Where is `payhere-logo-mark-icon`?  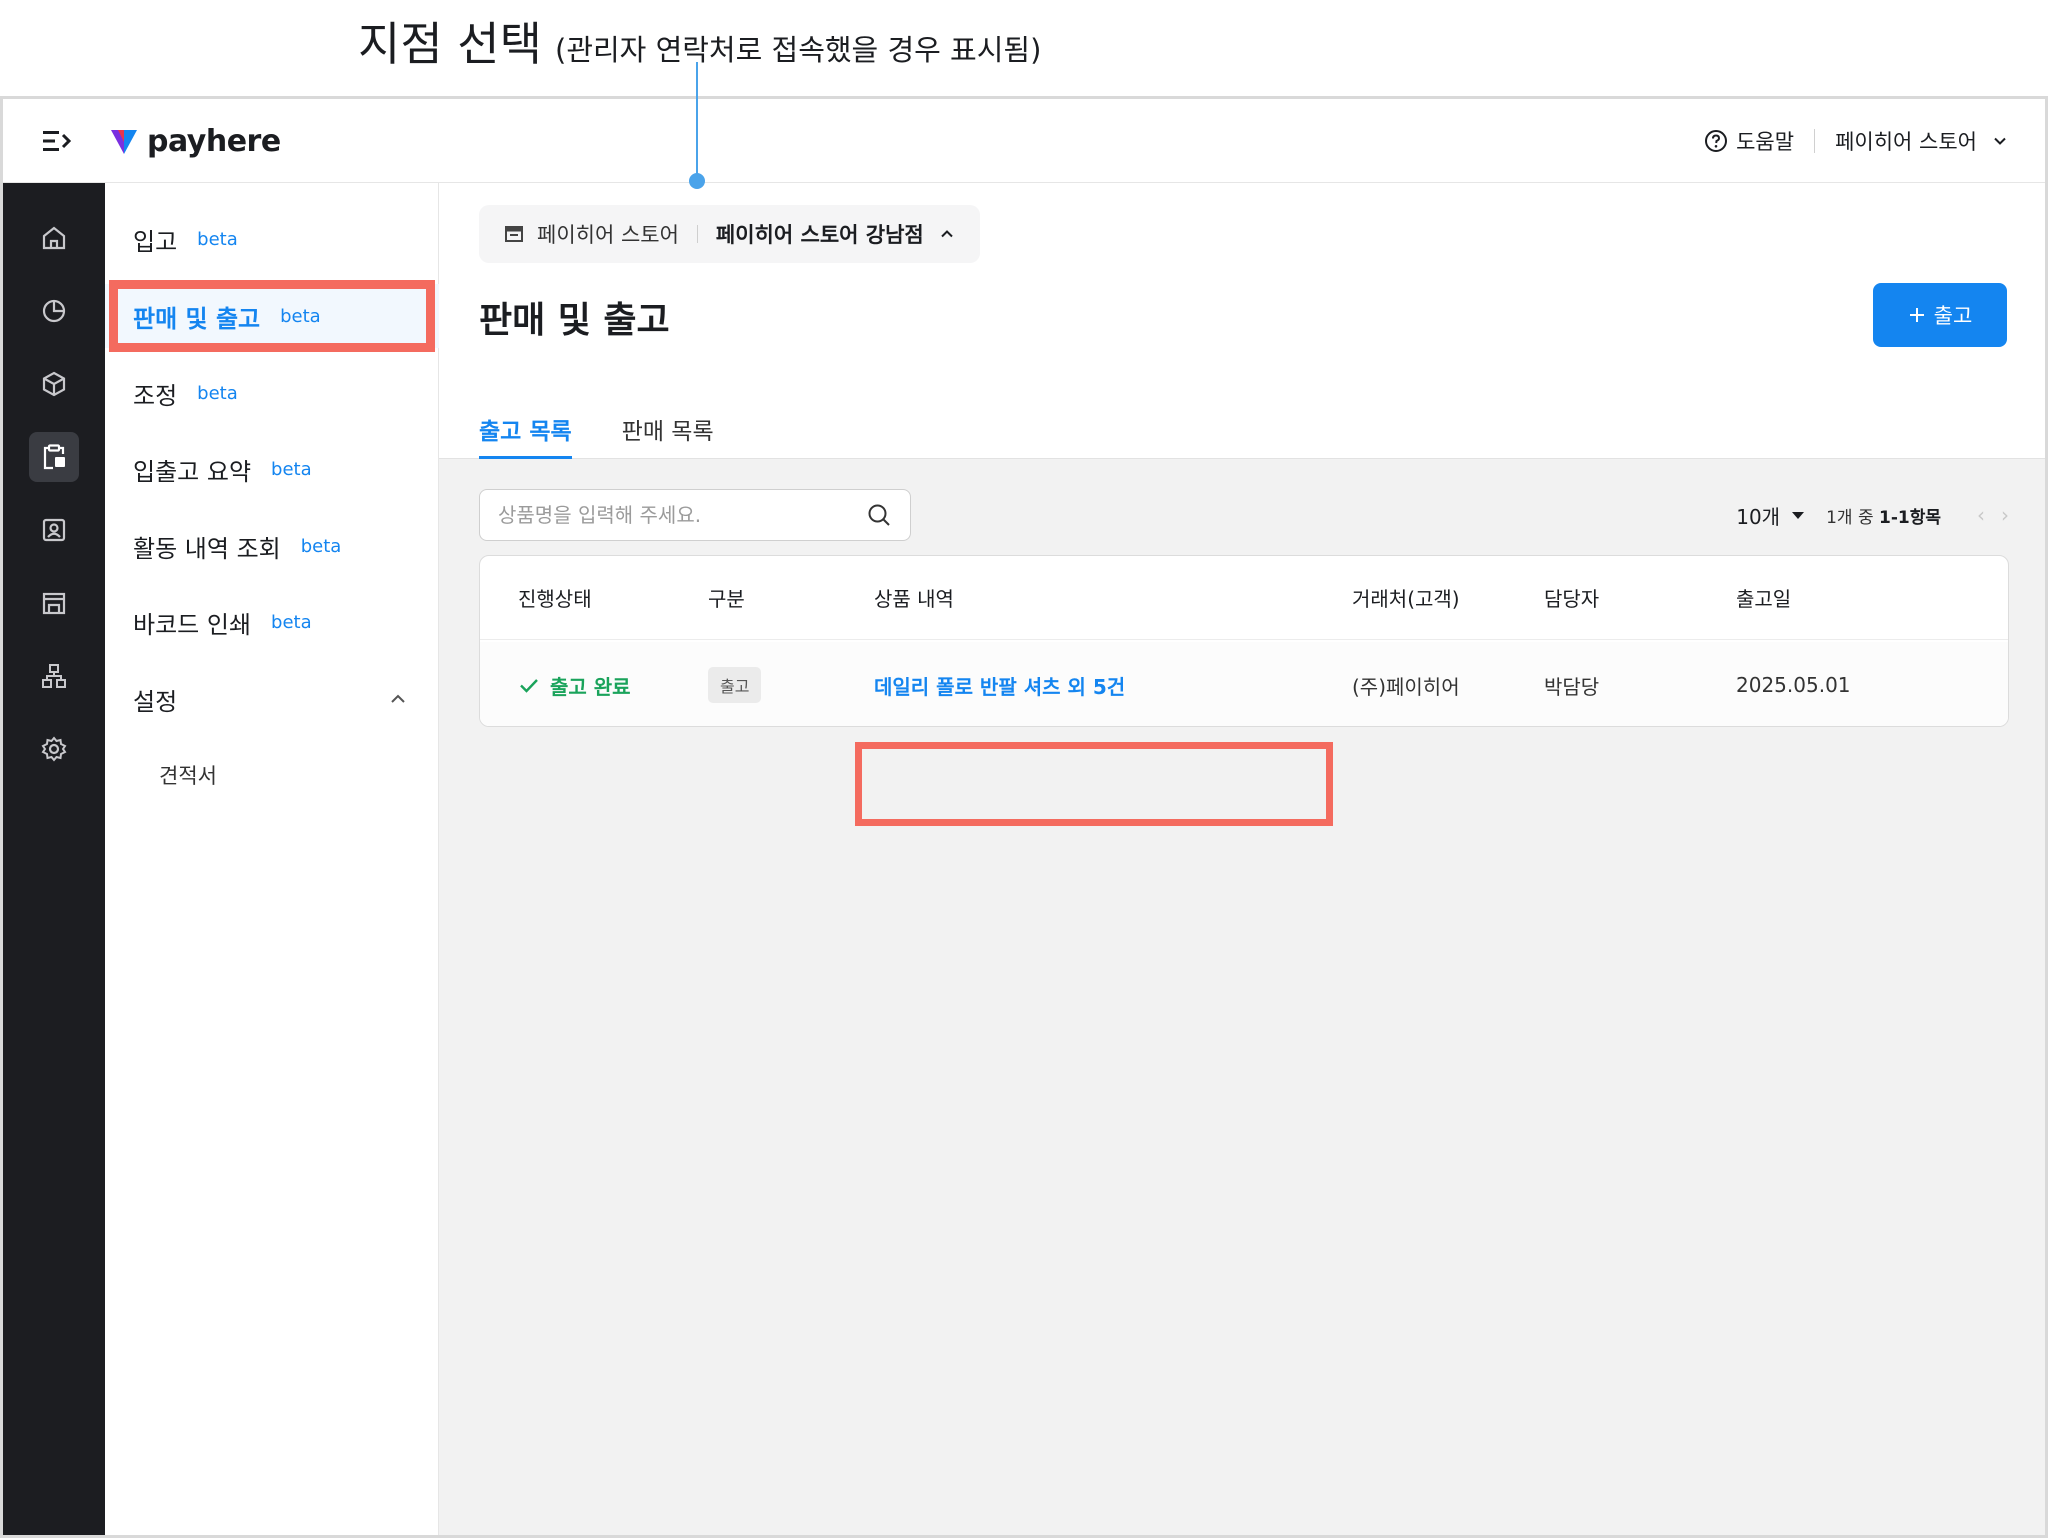
payhere-logo-mark-icon is located at coordinates (124, 142).